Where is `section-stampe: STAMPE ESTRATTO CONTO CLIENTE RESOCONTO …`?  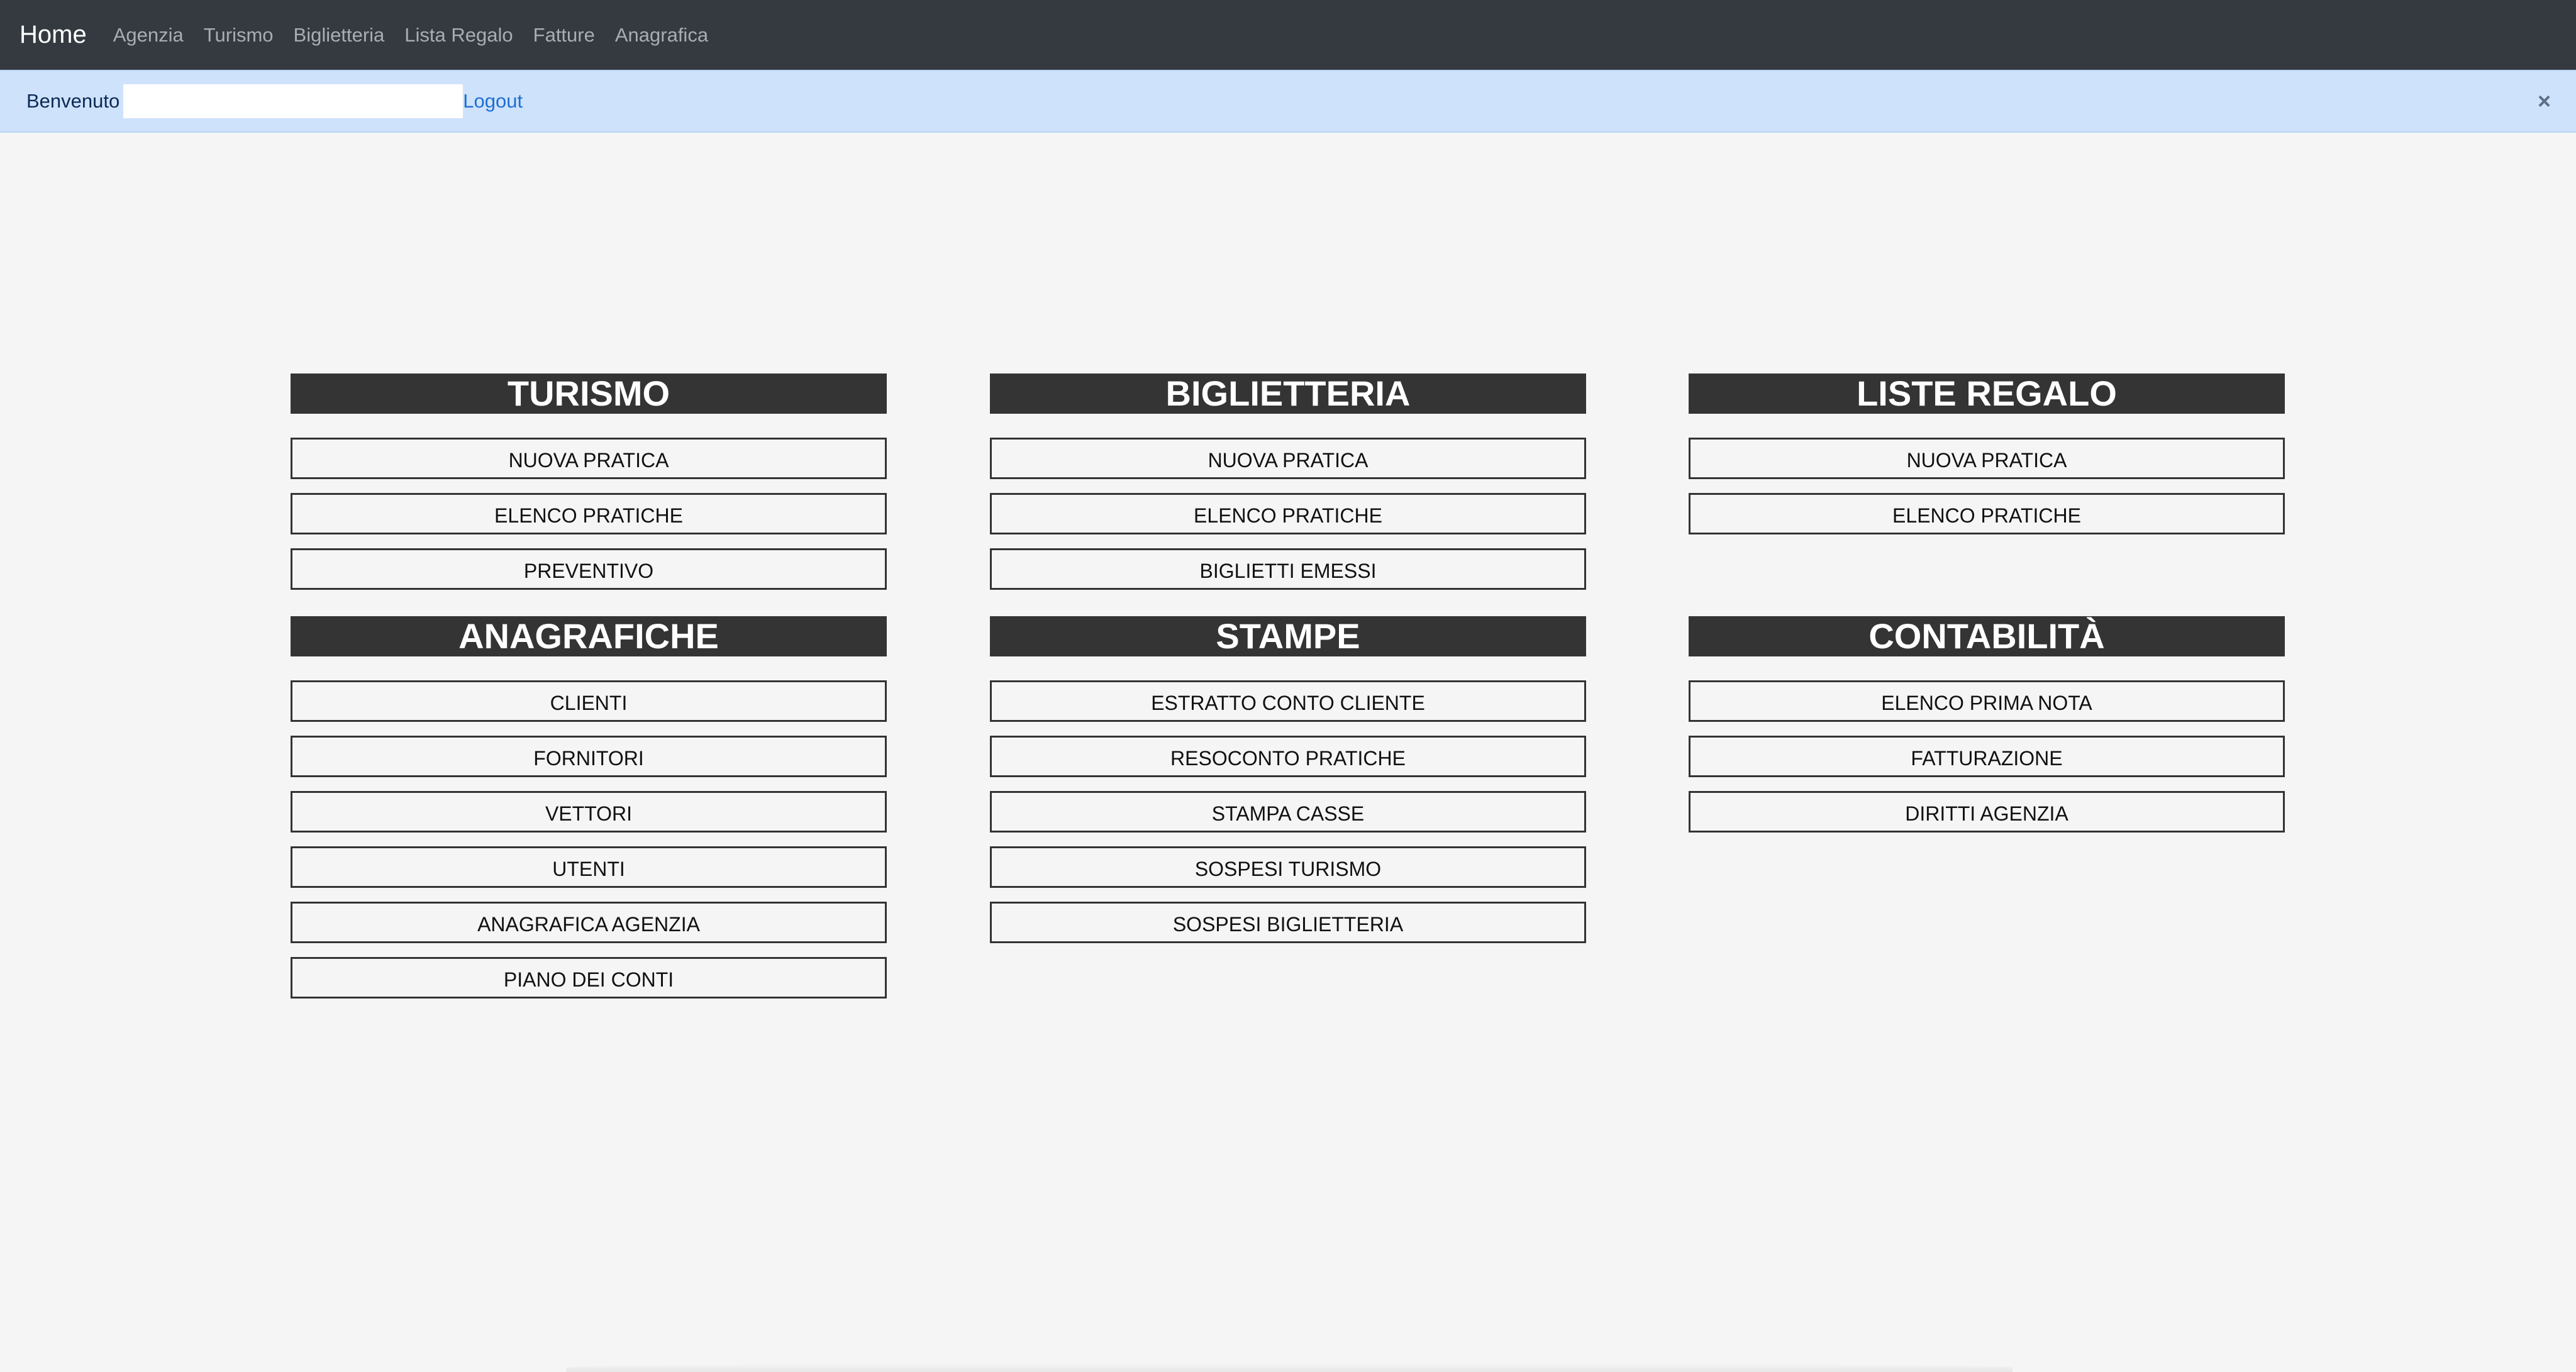 section-stampe: STAMPE ESTRATTO CONTO CLIENTE RESOCONTO … is located at coordinates (1288, 787).